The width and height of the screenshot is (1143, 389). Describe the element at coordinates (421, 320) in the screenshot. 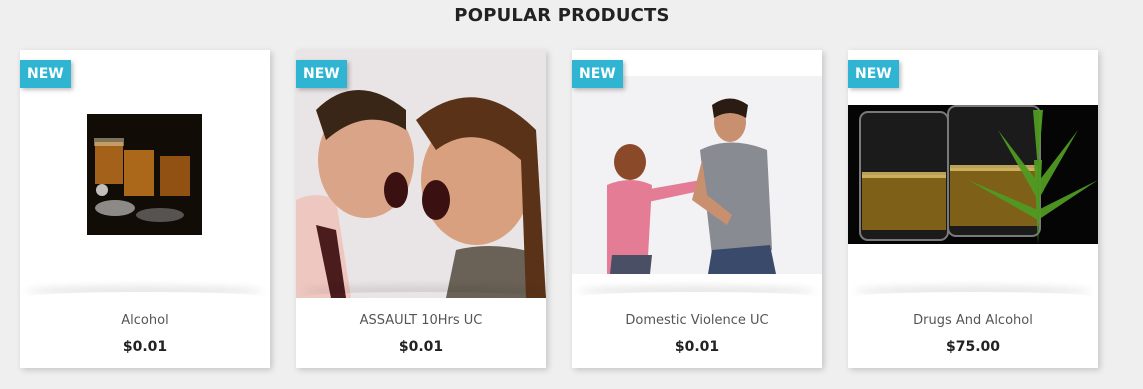

I see `product-name-link: ASSAULT 10Hrs UC` at that location.